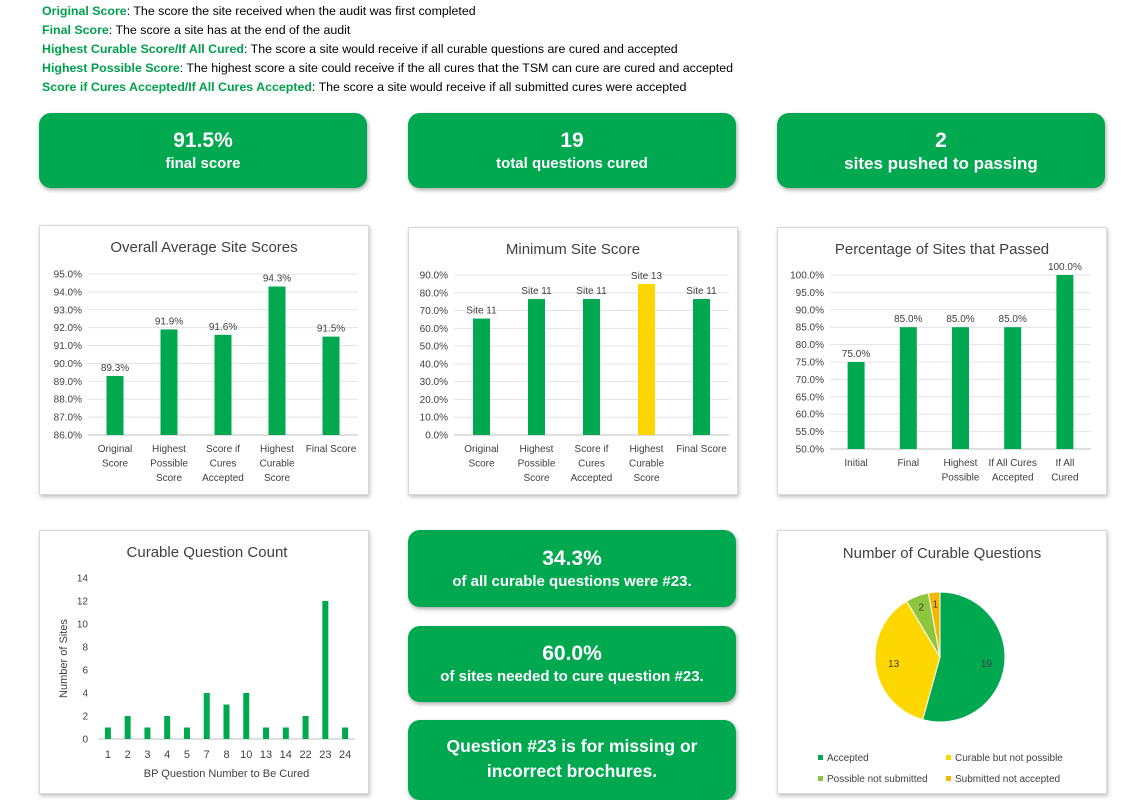 The width and height of the screenshot is (1147, 800). I want to click on data-label: 94.3%, so click(277, 279).